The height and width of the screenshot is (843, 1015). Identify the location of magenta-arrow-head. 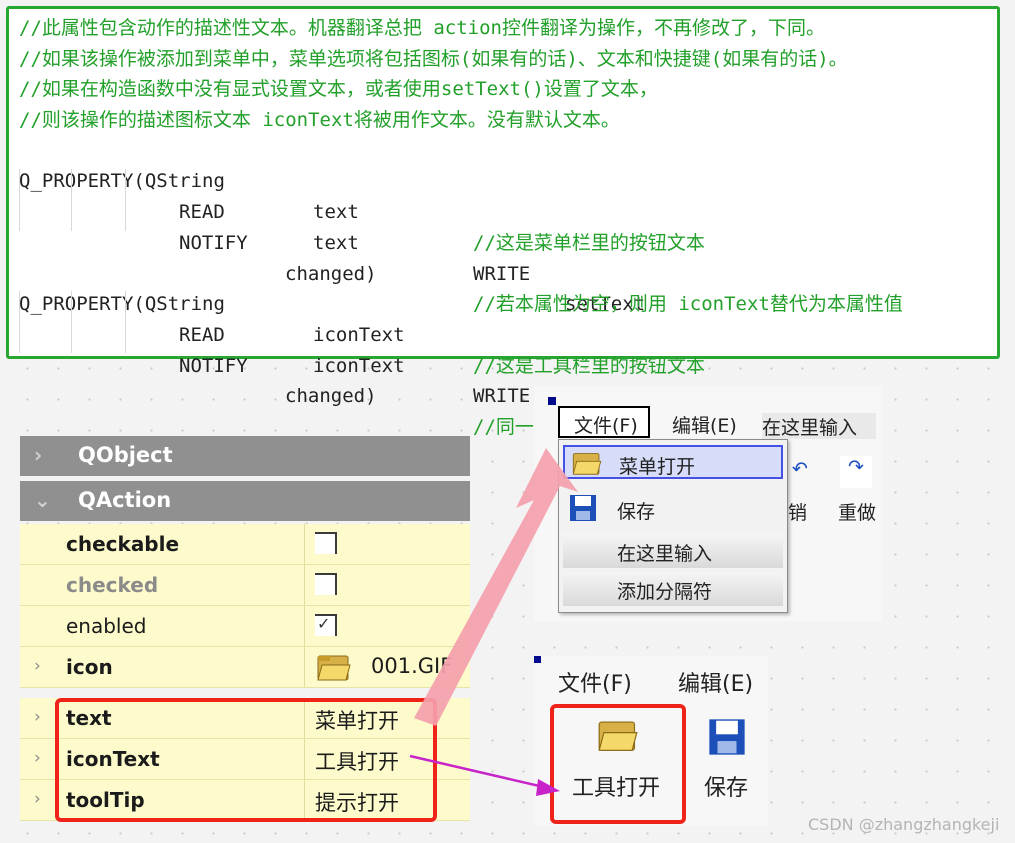
(548, 787).